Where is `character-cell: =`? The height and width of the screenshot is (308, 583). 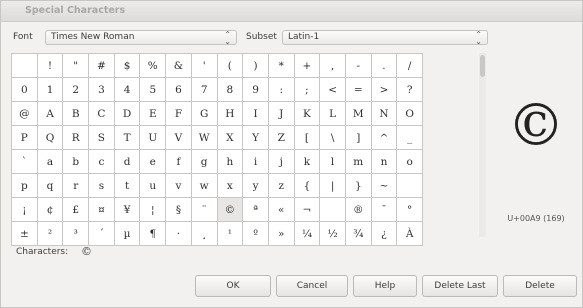 character-cell: = is located at coordinates (358, 89).